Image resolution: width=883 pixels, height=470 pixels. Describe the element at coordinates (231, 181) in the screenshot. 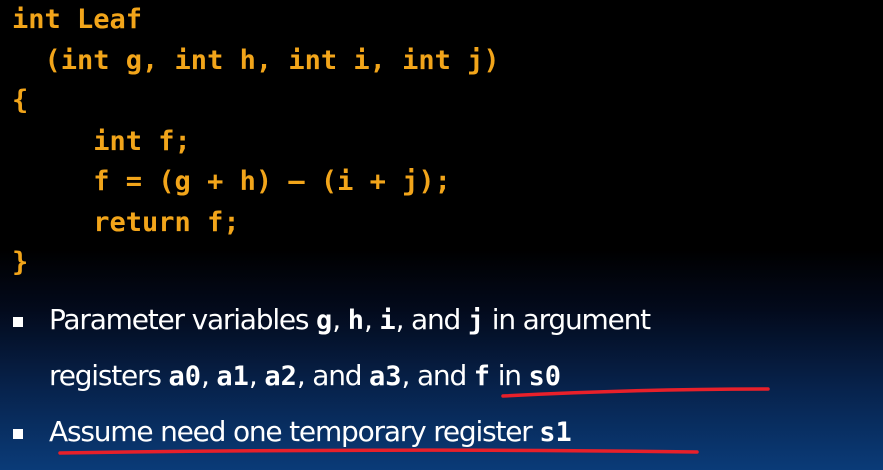

I see `code-line: f = (g + h) – (i + j);` at that location.